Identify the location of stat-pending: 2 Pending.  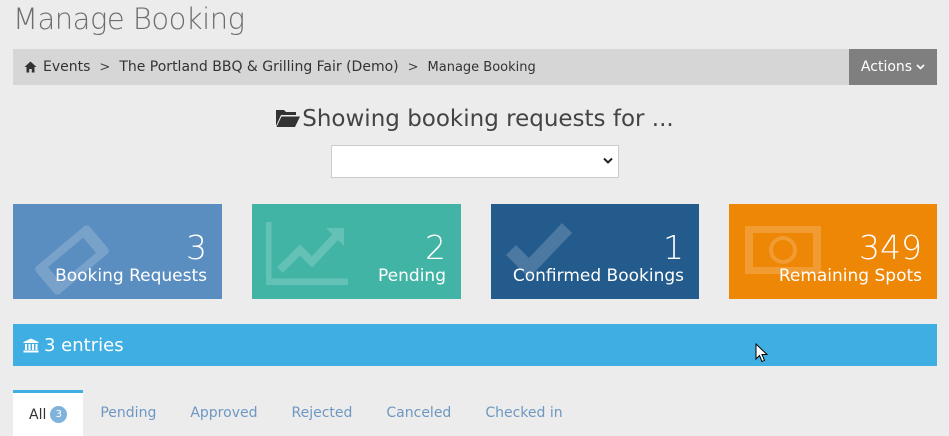
(356, 251).